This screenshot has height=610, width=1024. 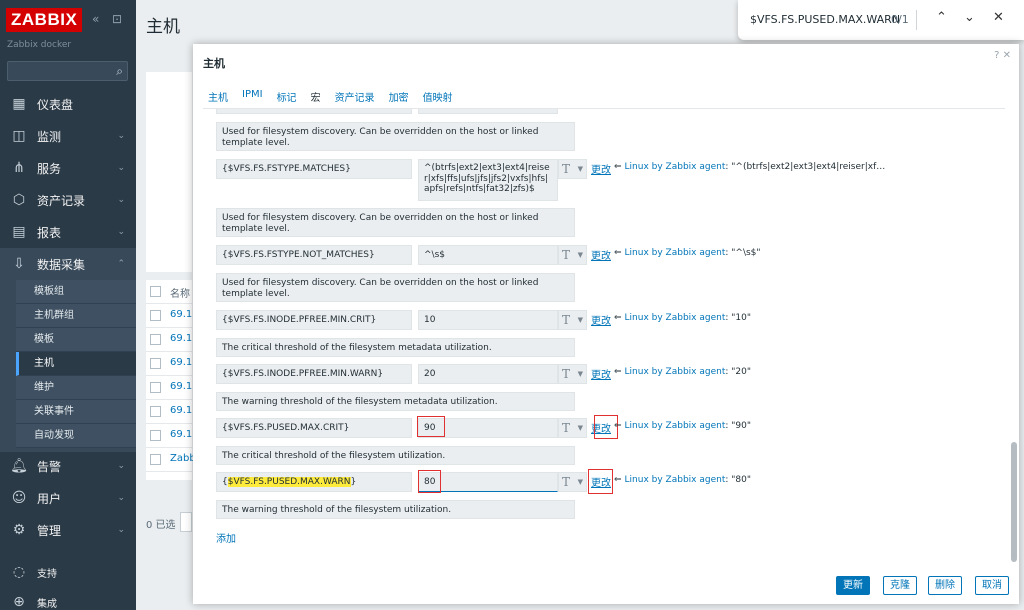 What do you see at coordinates (314, 111) in the screenshot?
I see `macro-name-field` at bounding box center [314, 111].